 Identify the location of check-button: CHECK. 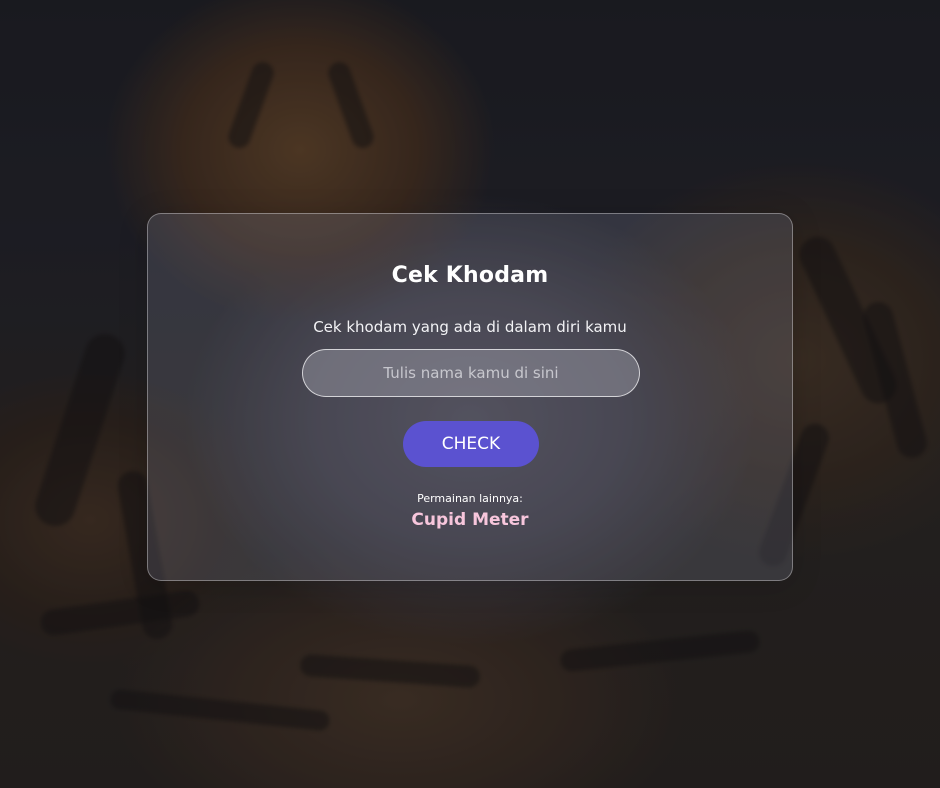
(471, 444).